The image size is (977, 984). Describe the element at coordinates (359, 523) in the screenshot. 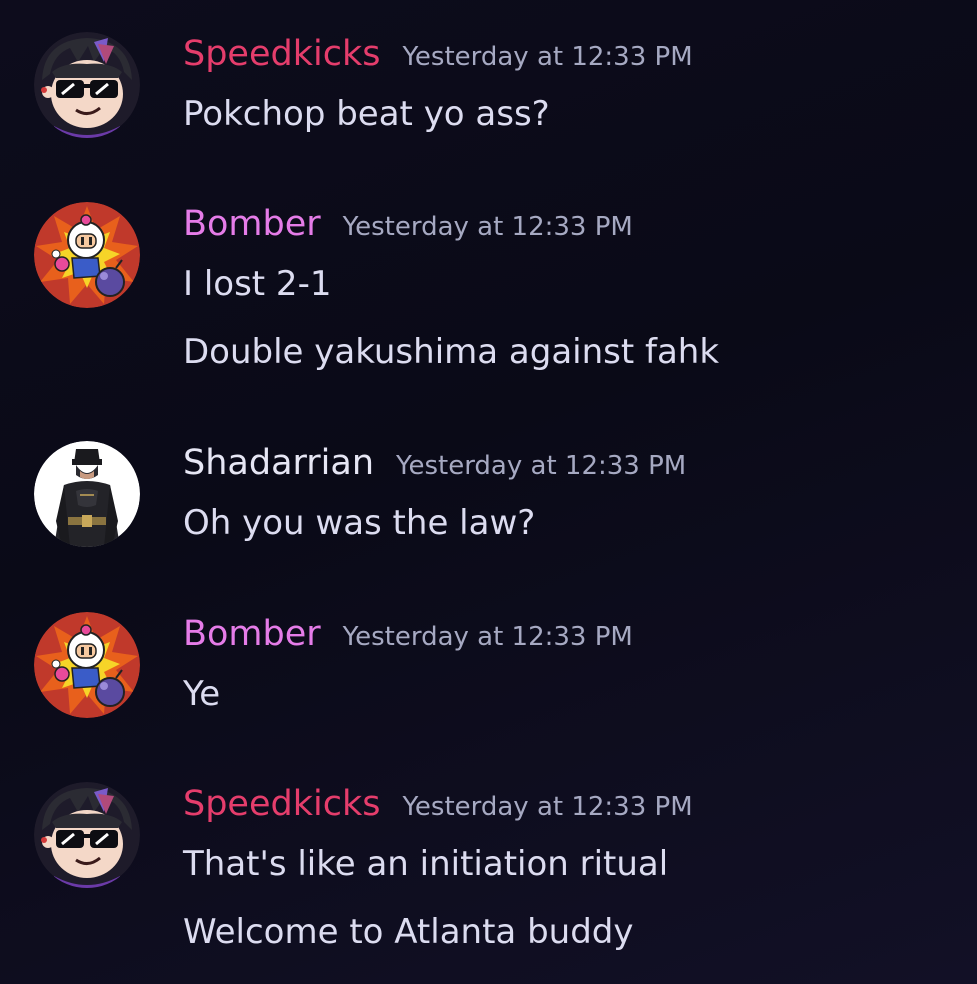

I see `message-text: Oh you was the law?` at that location.